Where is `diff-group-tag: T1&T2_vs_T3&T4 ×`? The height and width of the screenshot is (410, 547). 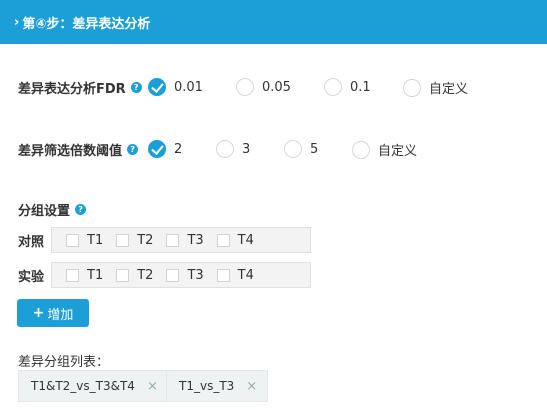
diff-group-tag: T1&T2_vs_T3&T4 × is located at coordinates (93, 386).